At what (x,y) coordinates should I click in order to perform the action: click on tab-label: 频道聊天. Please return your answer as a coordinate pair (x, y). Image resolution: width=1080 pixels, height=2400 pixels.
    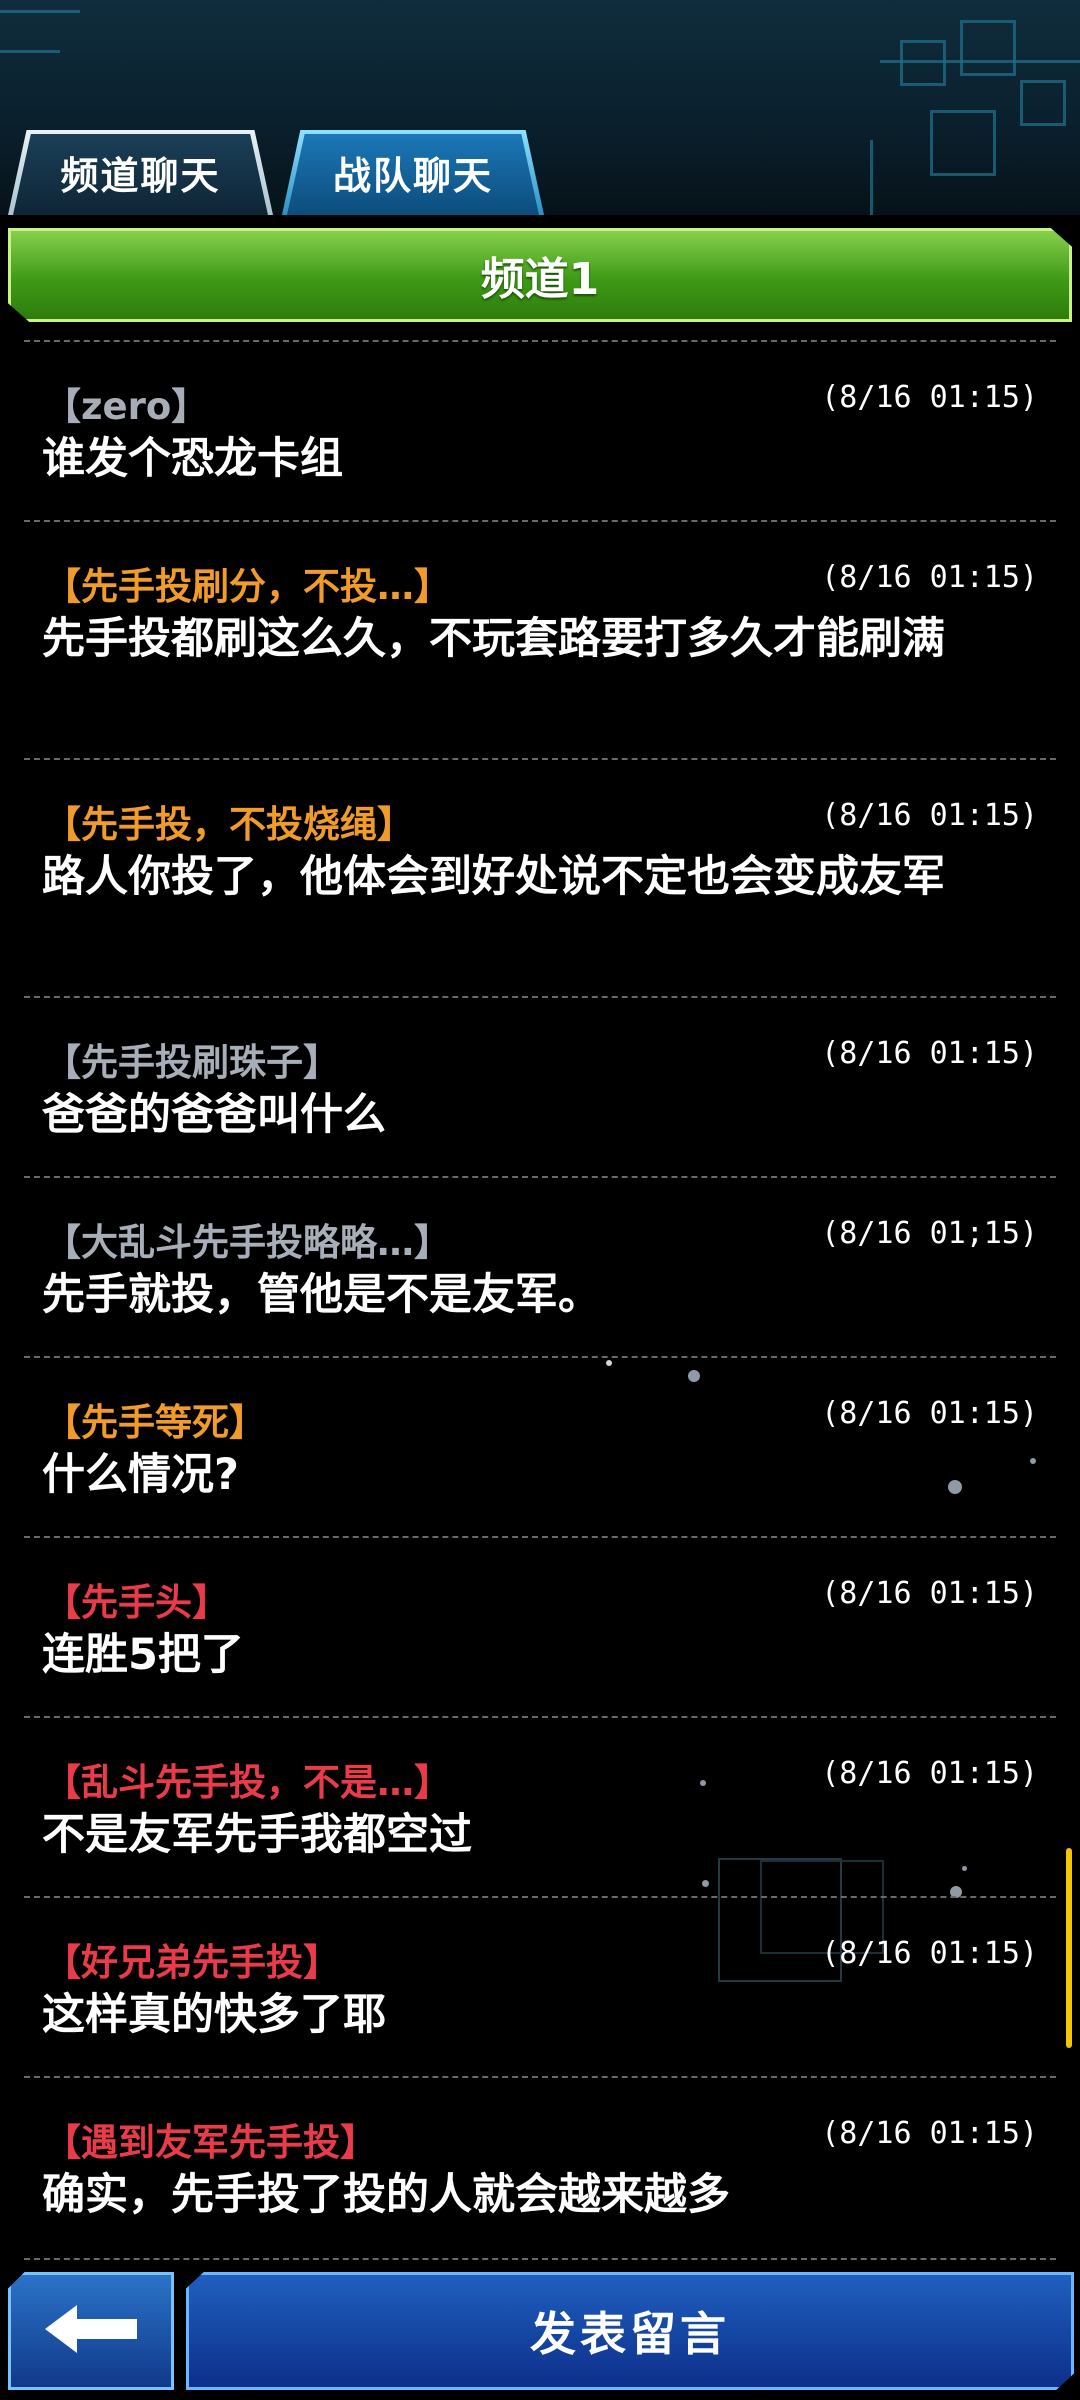
    Looking at the image, I should click on (140, 176).